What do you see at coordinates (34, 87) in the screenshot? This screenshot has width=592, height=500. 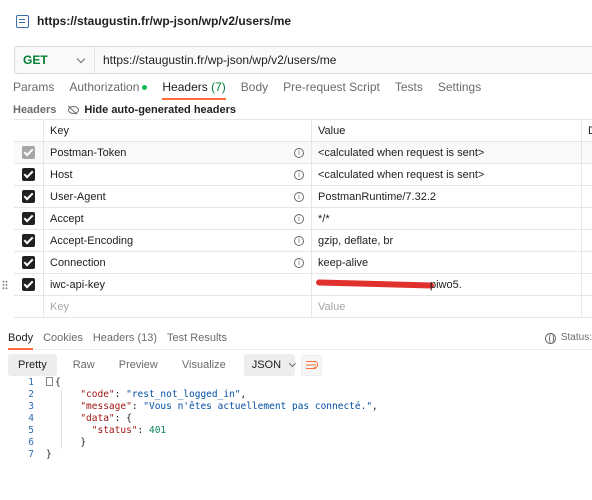 I see `tab-params-label: Params` at bounding box center [34, 87].